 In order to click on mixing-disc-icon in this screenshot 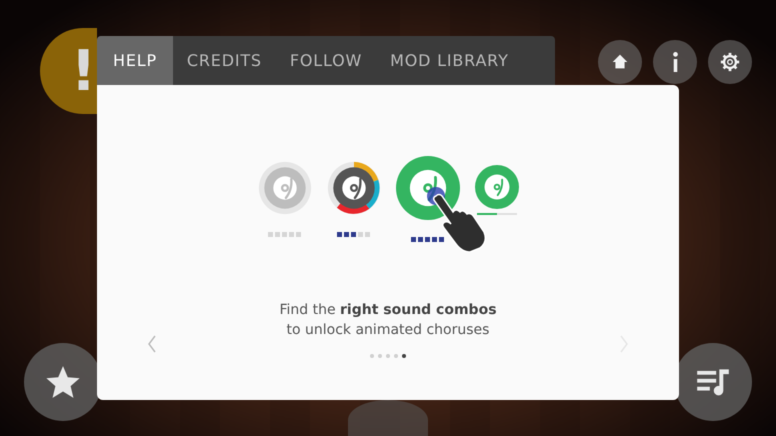, I will do `click(353, 188)`.